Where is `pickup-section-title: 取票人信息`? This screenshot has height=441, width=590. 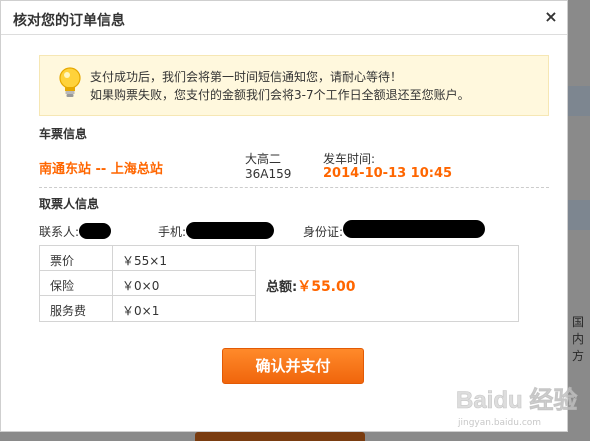
pickup-section-title: 取票人信息 is located at coordinates (69, 204).